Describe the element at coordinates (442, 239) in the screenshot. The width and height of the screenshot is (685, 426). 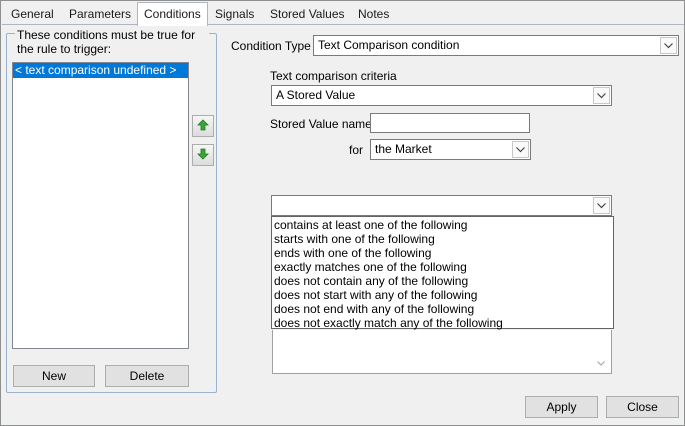
I see `list-item: starts with one of the following` at that location.